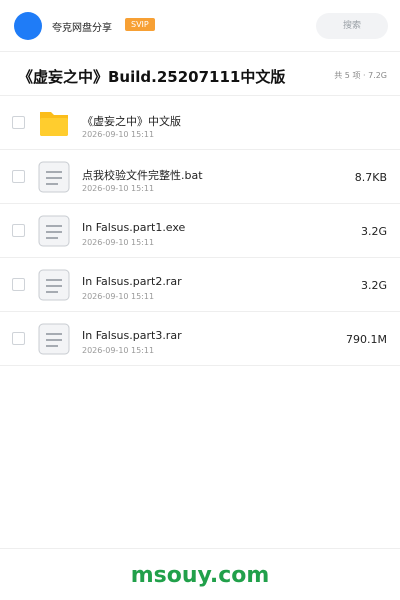  I want to click on file-name: 点我校验文件完整性.bat, so click(142, 175).